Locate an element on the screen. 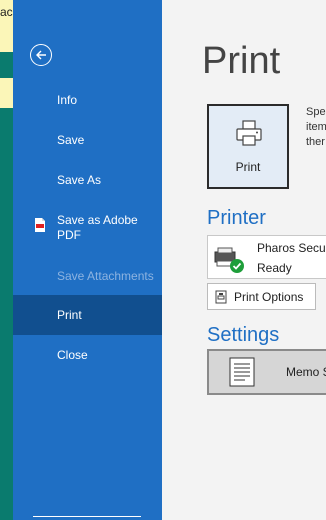 Image resolution: width=326 pixels, height=520 pixels. background-cell is located at coordinates (6, 93).